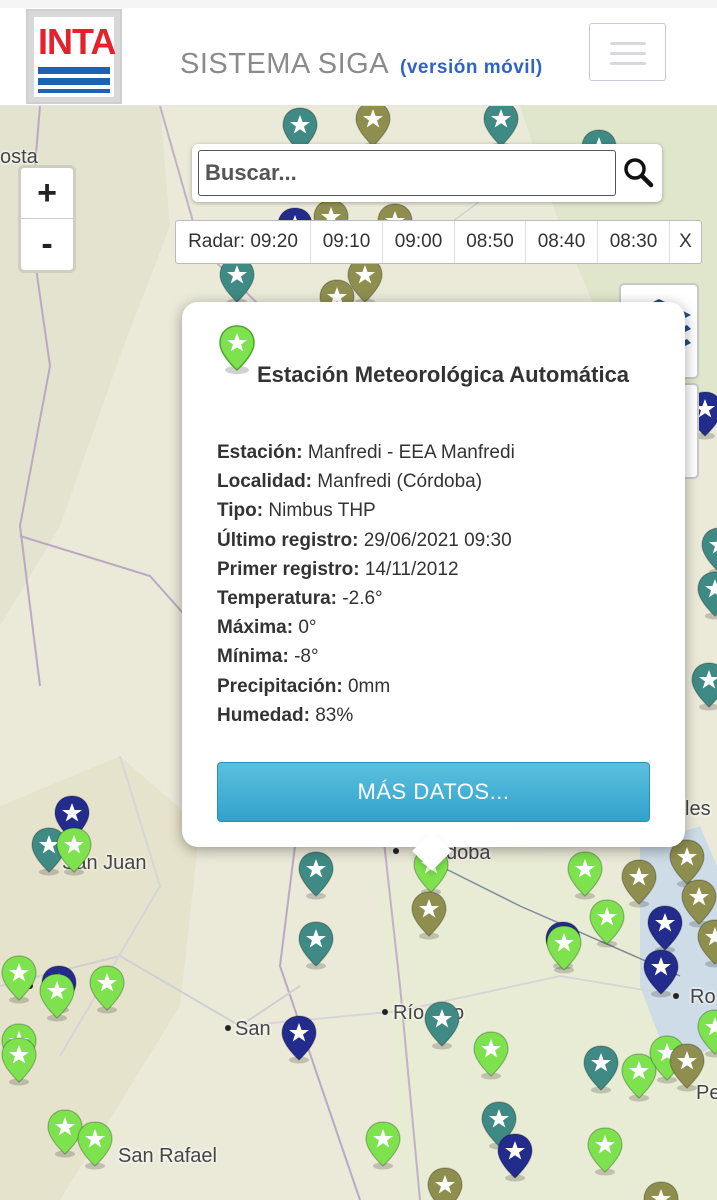  I want to click on search-icon, so click(638, 172).